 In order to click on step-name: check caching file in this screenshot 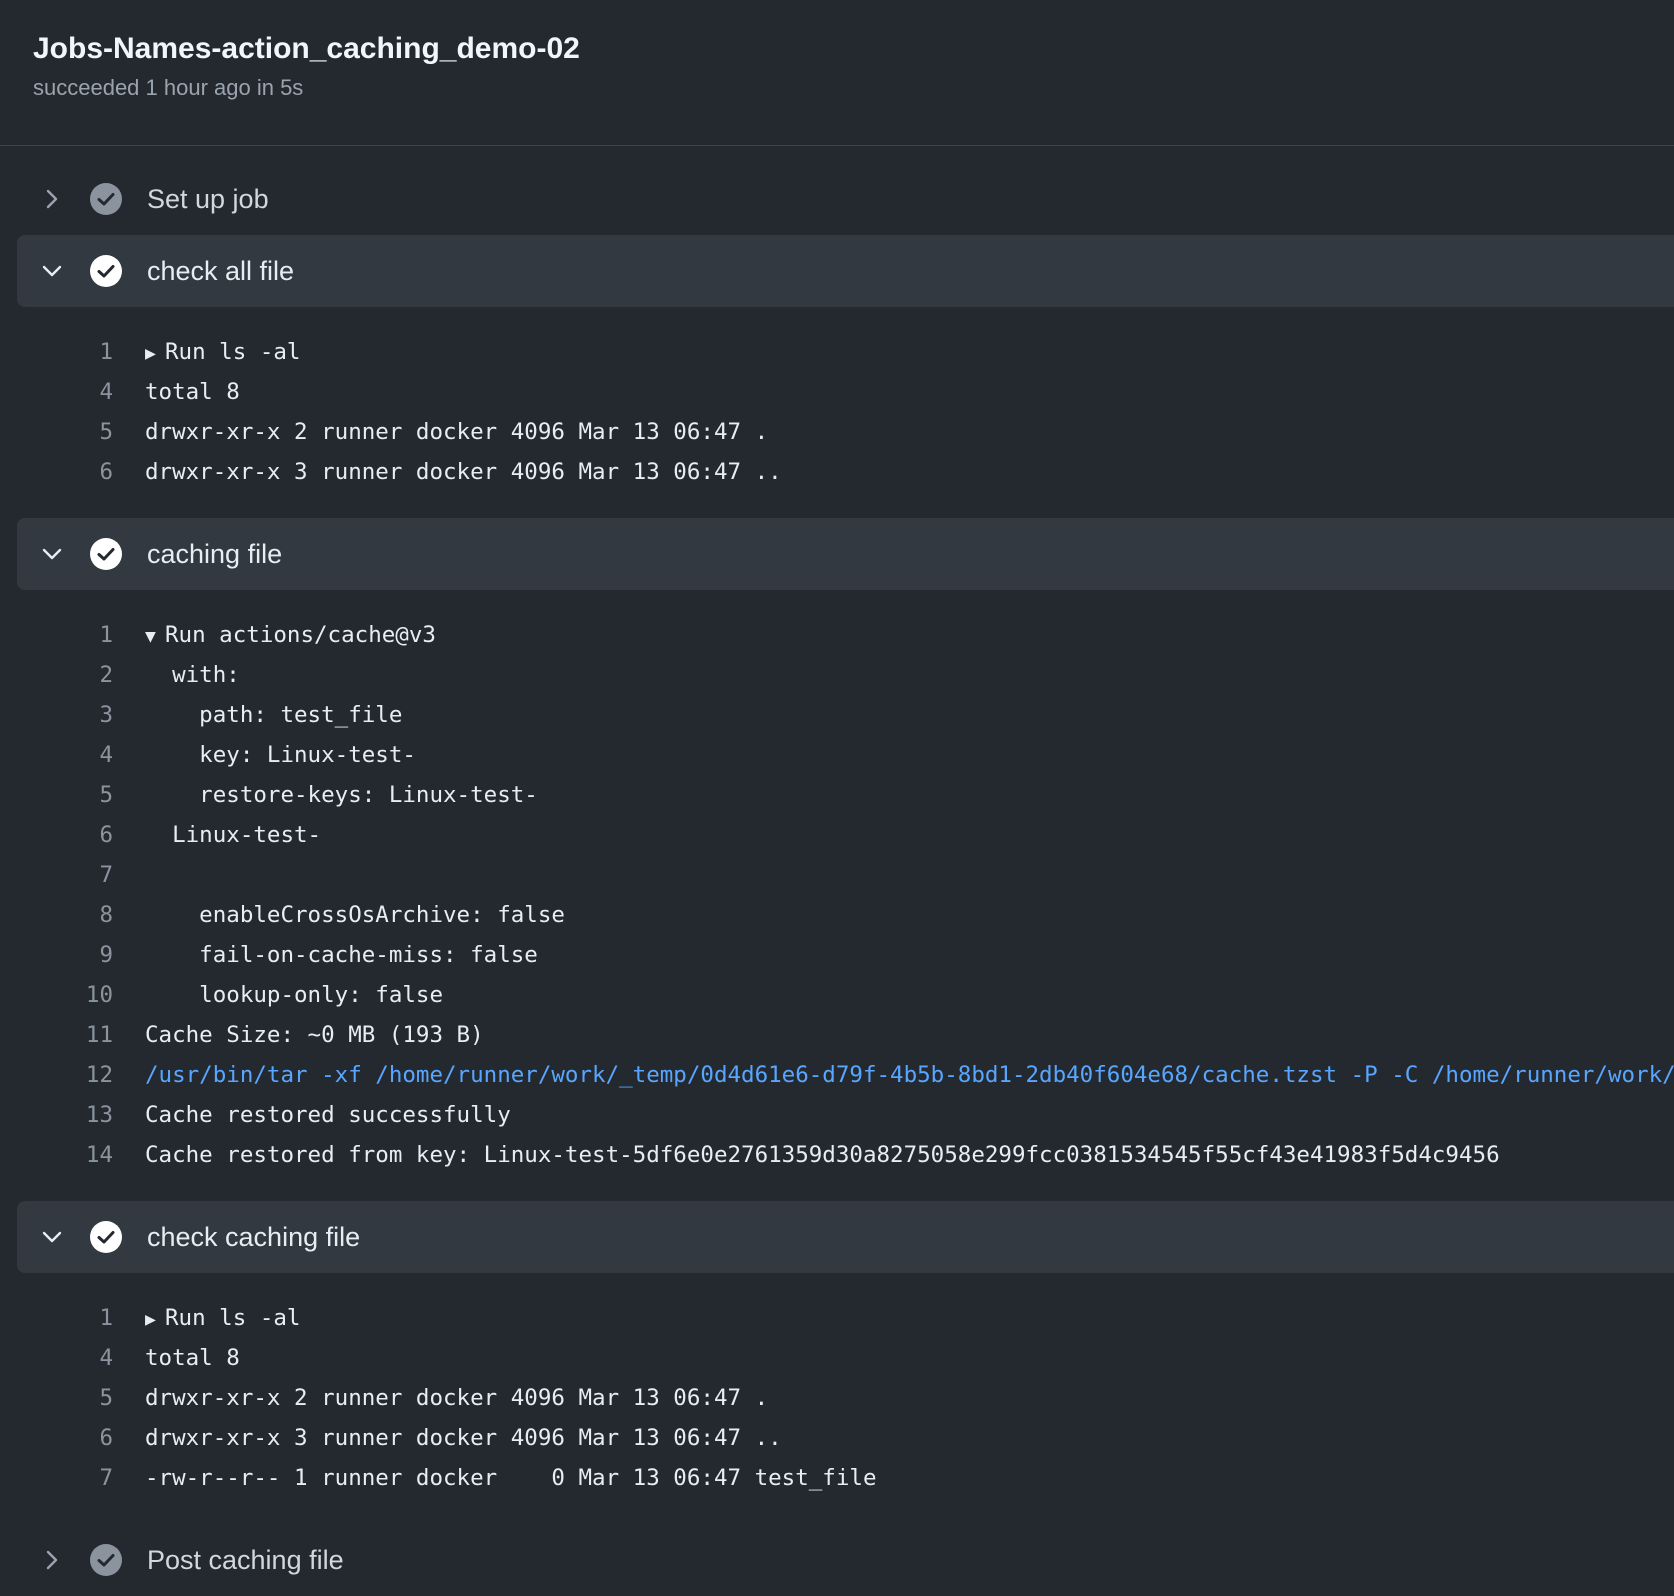, I will do `click(254, 1237)`.